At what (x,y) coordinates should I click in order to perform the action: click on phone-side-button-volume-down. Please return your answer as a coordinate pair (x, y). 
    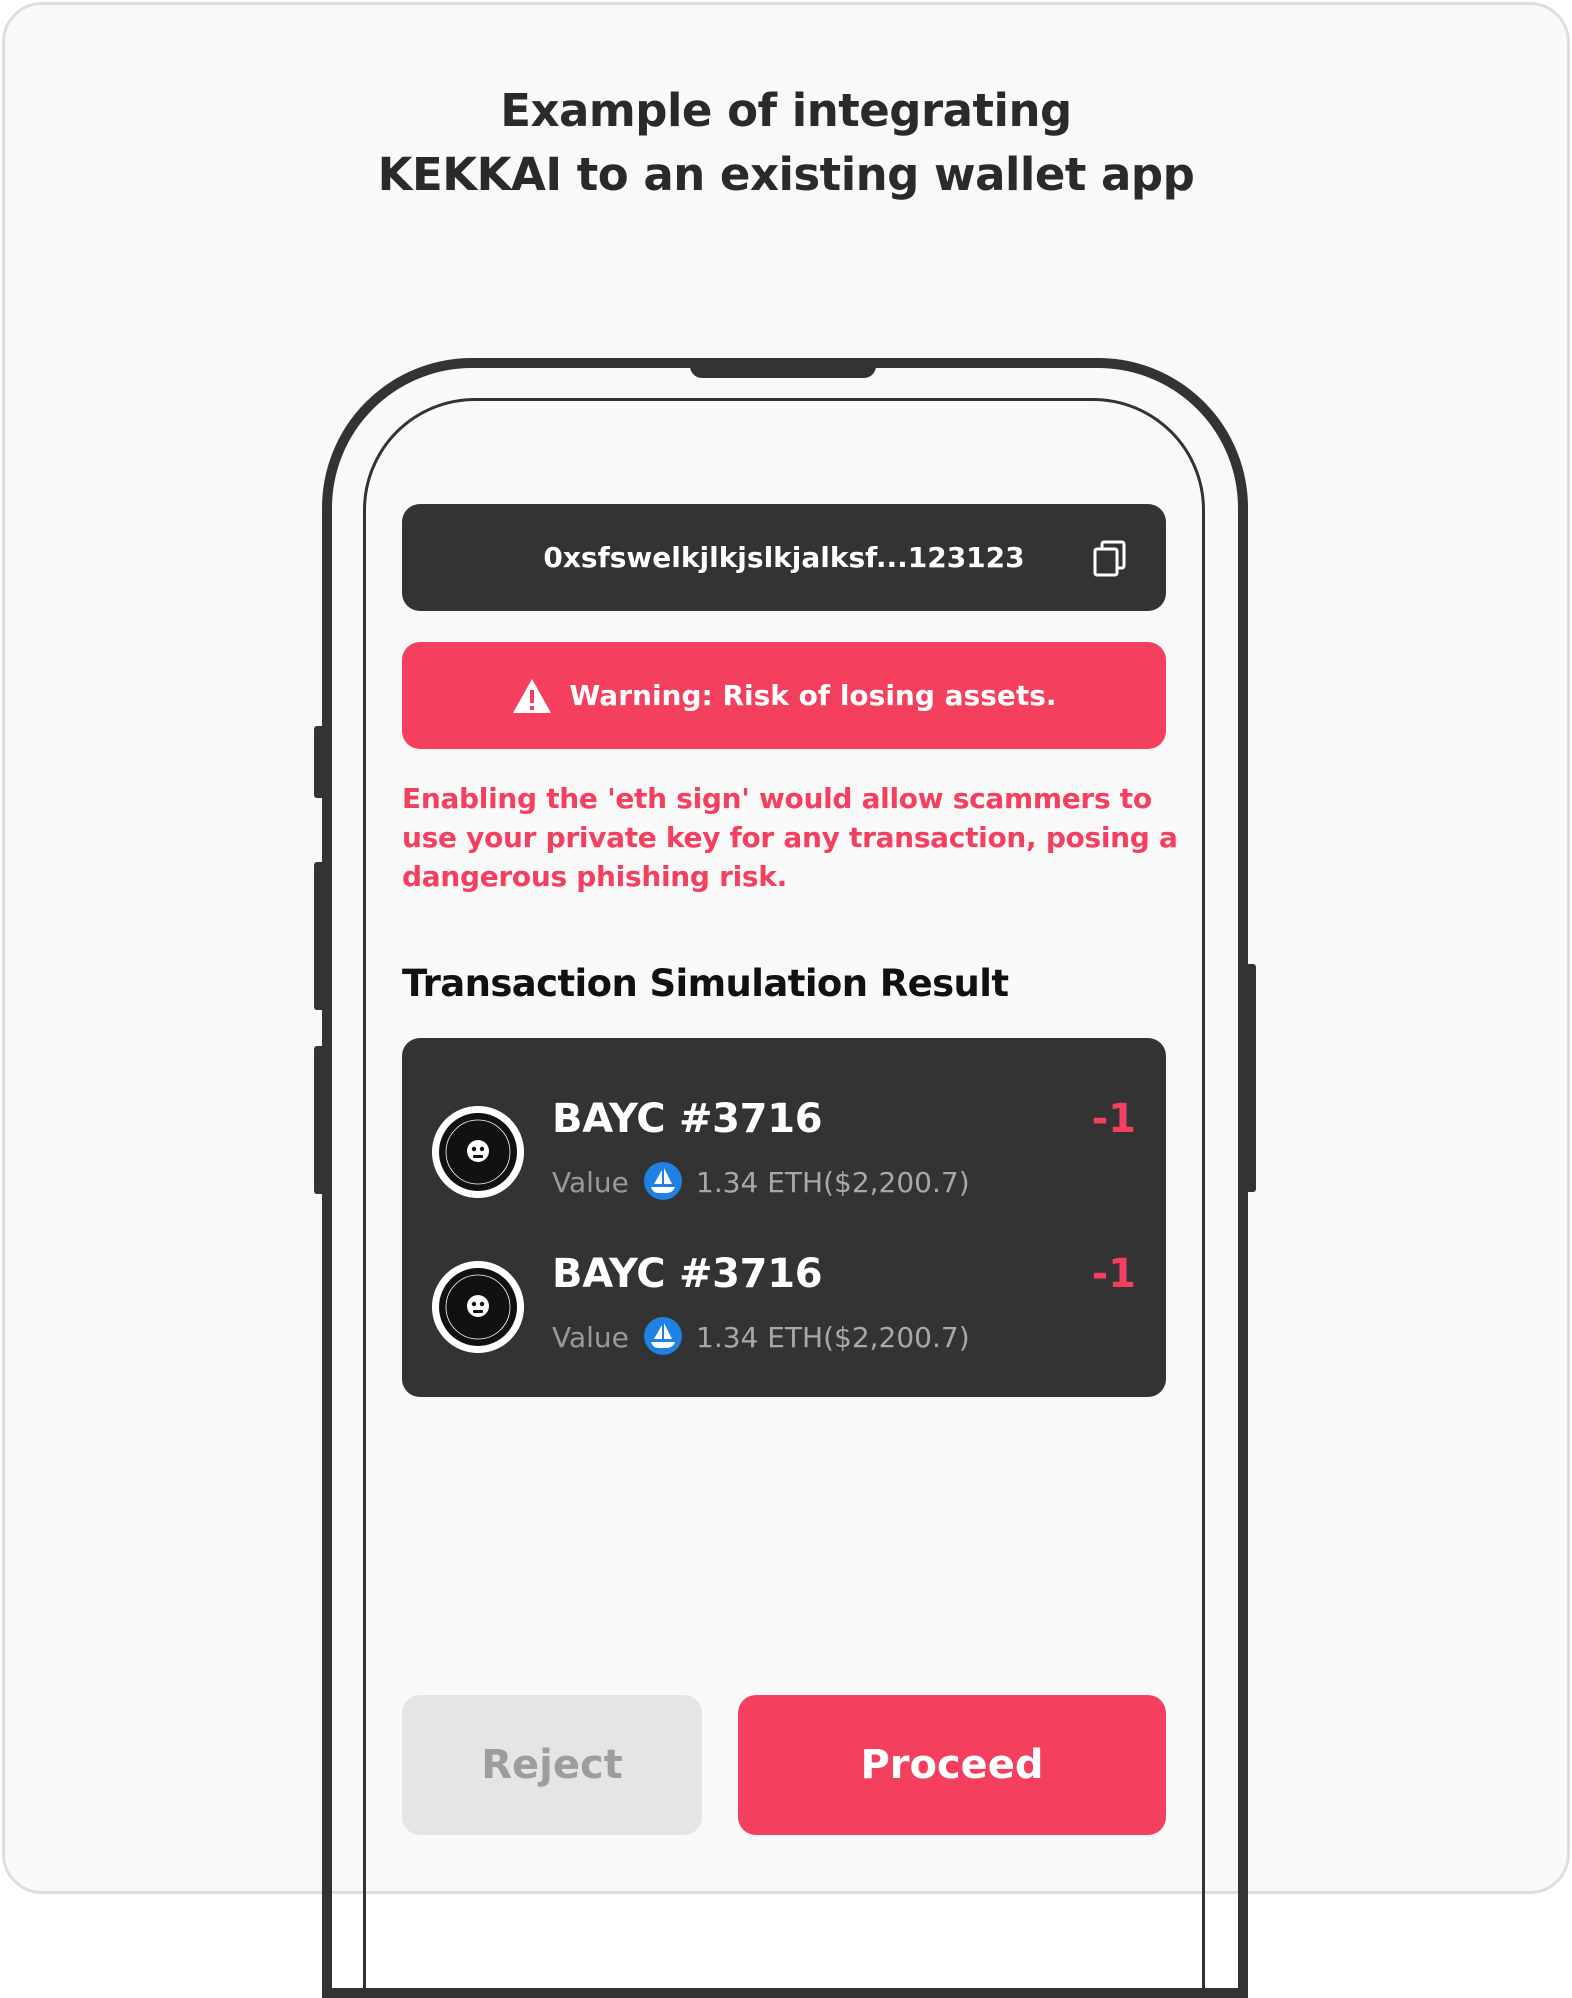
    Looking at the image, I should click on (320, 1120).